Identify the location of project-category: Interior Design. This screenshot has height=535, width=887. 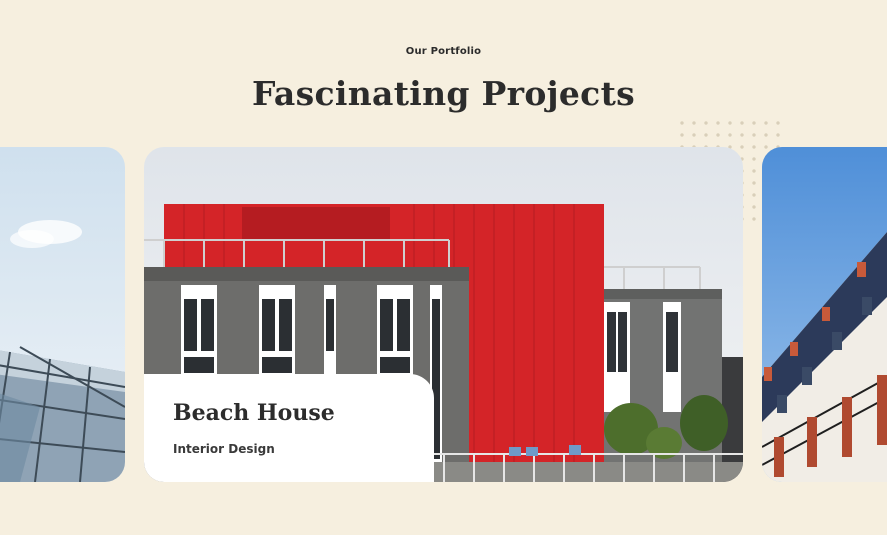
(224, 449).